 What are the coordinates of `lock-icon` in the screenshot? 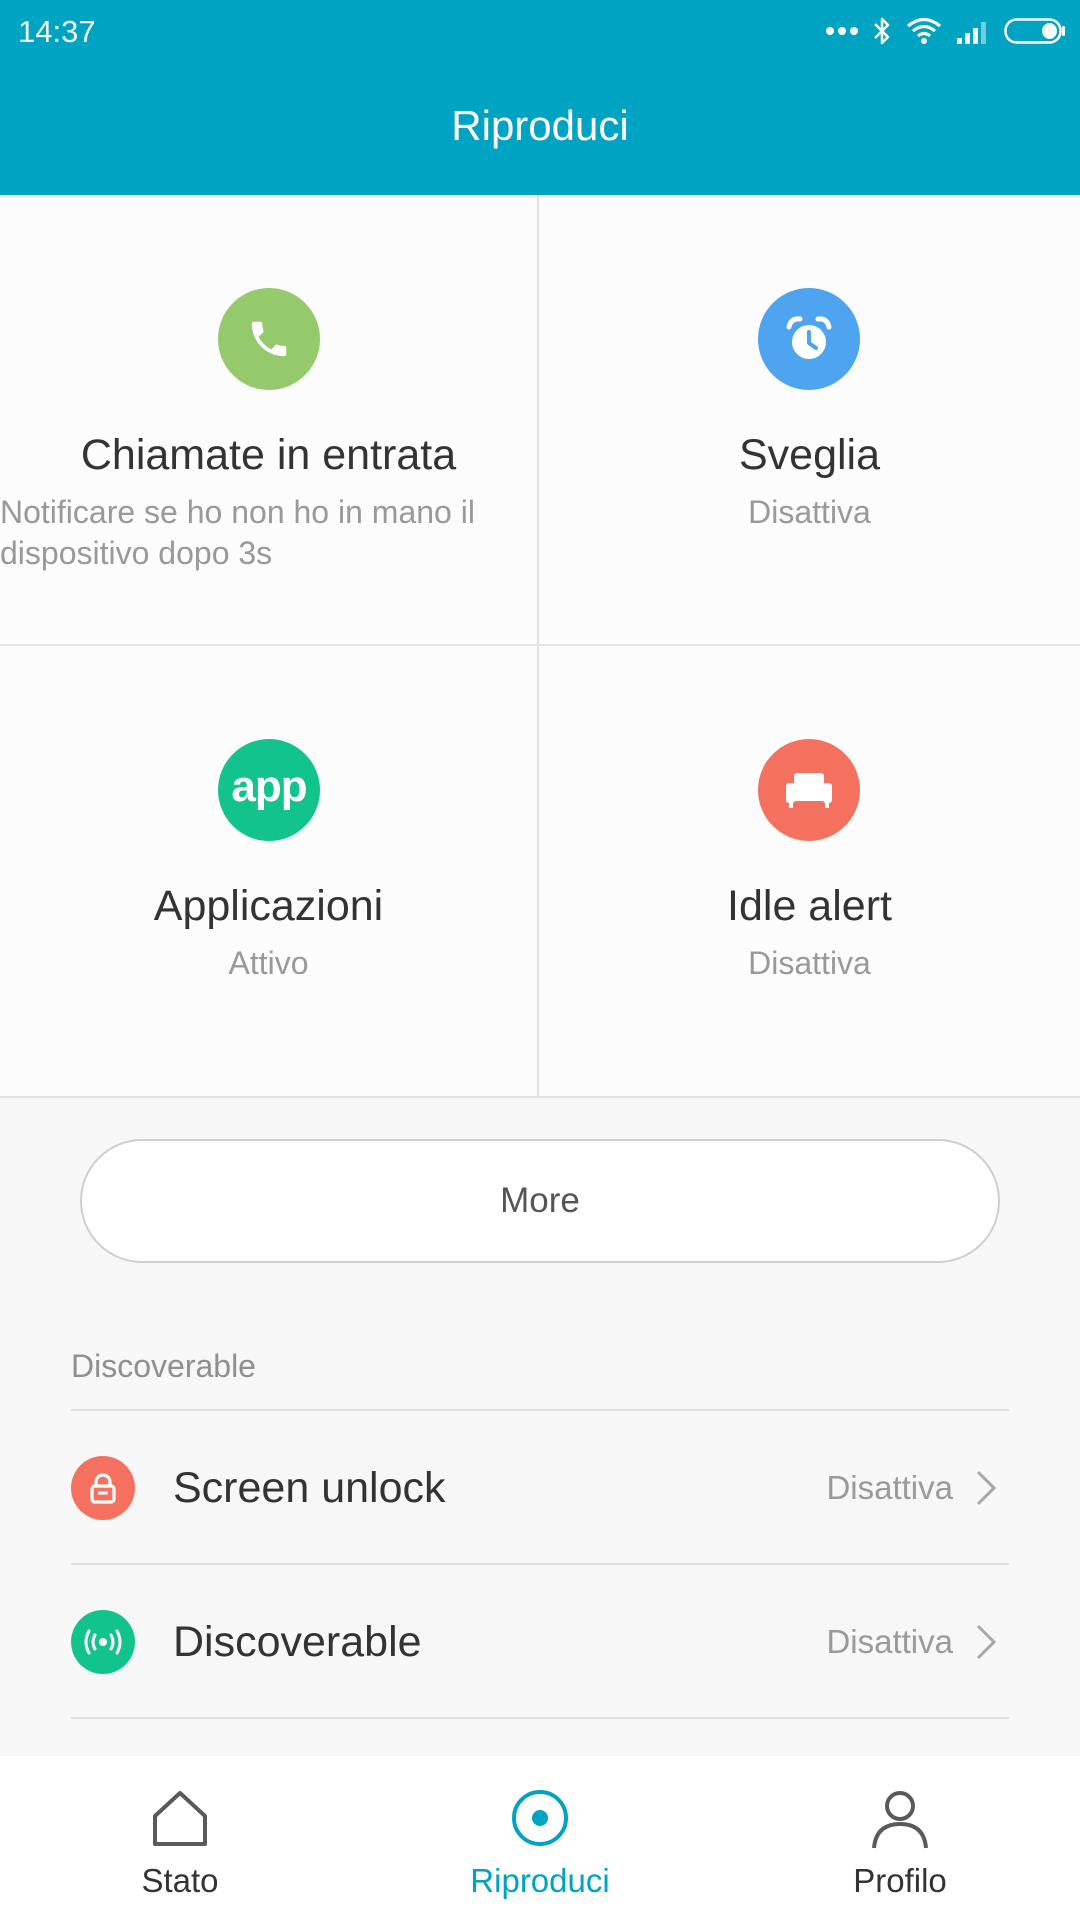 It's located at (103, 1488).